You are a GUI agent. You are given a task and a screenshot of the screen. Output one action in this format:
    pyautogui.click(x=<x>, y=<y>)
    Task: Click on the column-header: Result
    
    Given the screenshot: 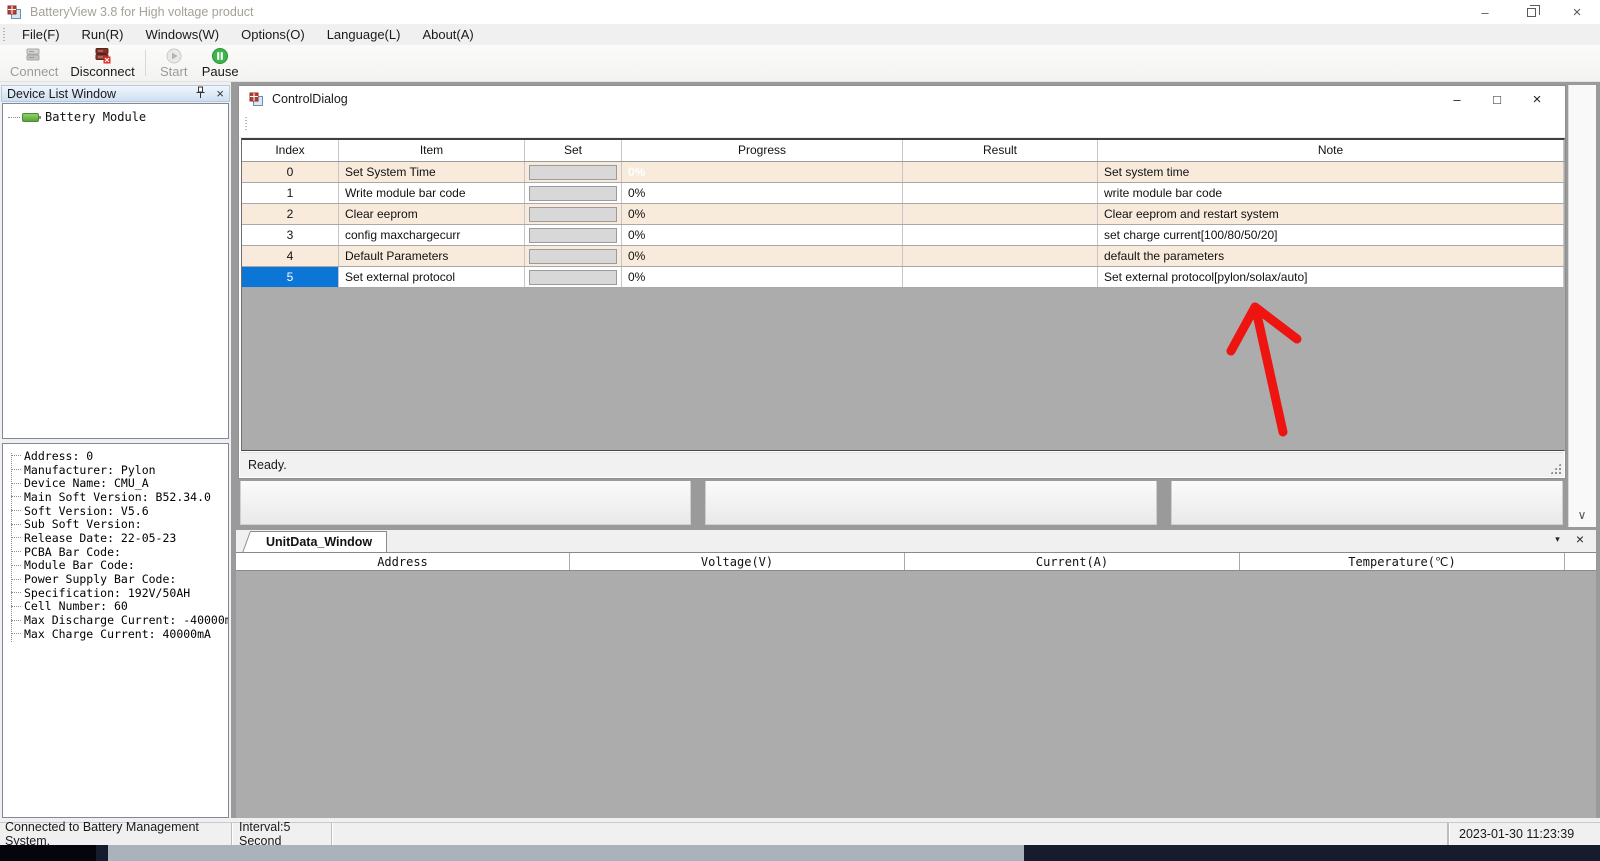 What is the action you would take?
    pyautogui.click(x=1000, y=150)
    